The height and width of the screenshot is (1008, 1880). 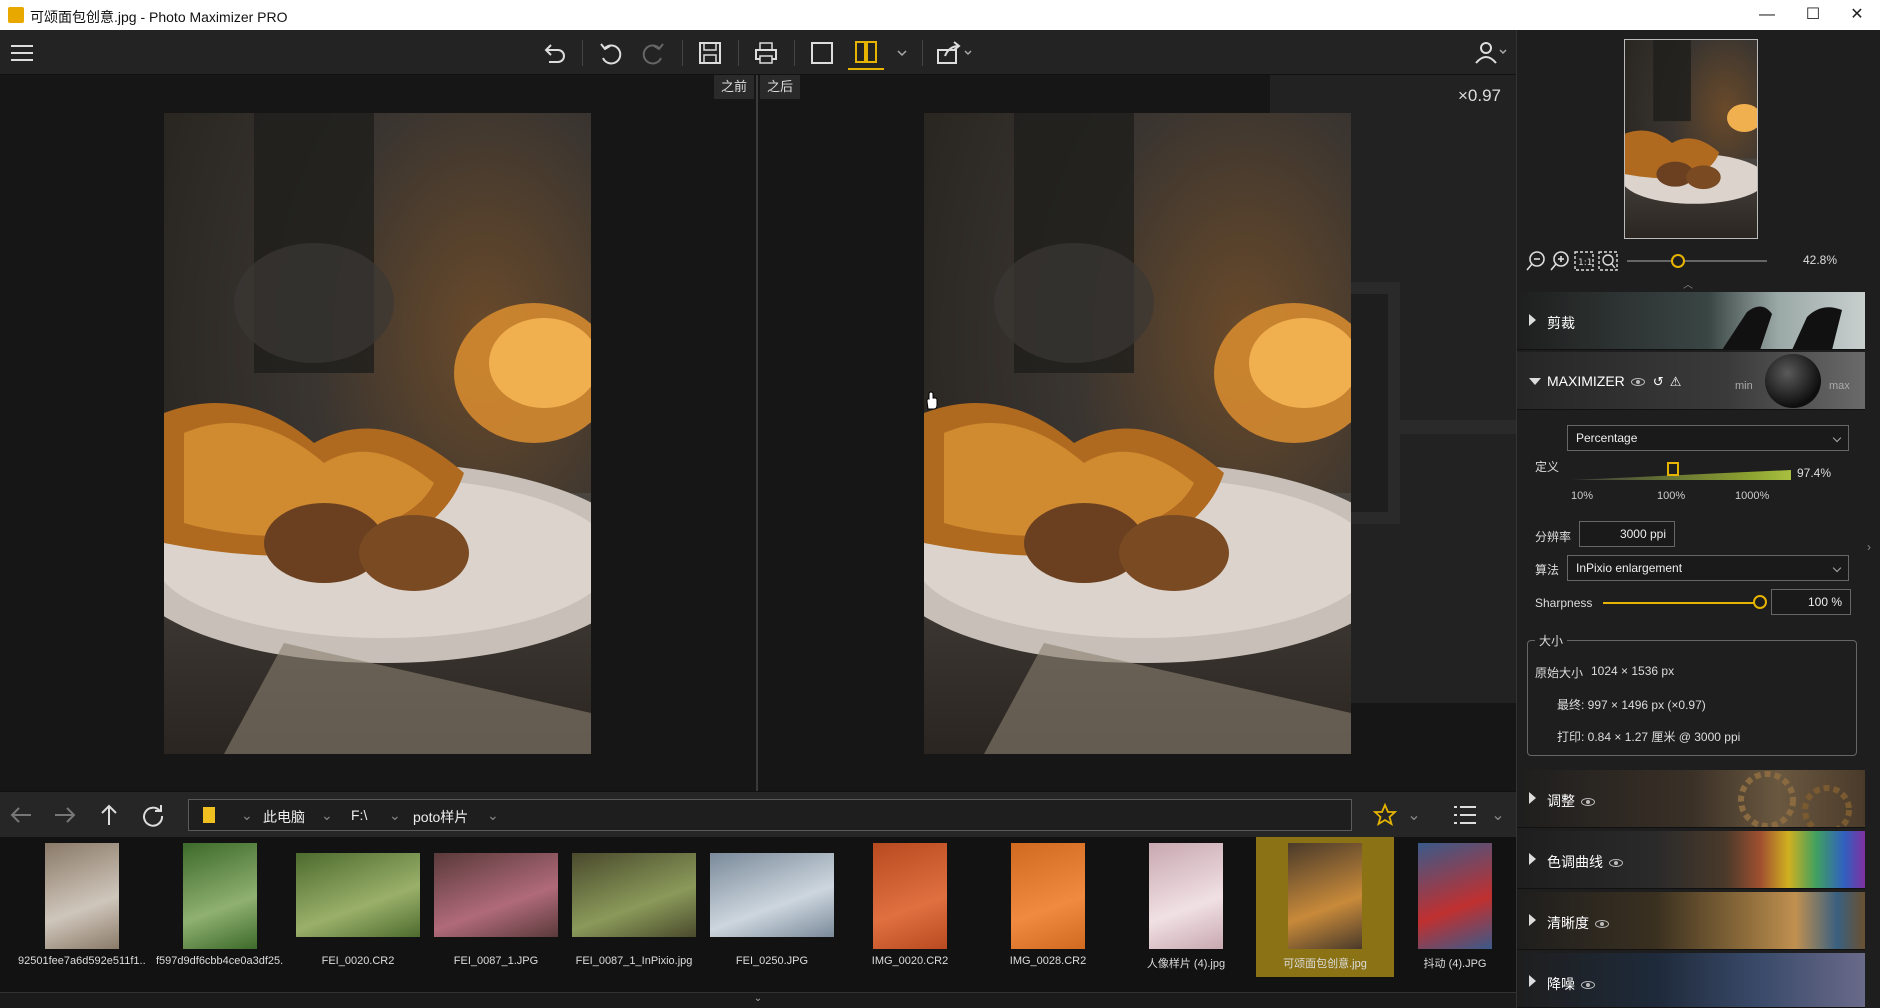 What do you see at coordinates (1186, 964) in the screenshot?
I see `thumbnail-label: 人像样片 (4).jpg` at bounding box center [1186, 964].